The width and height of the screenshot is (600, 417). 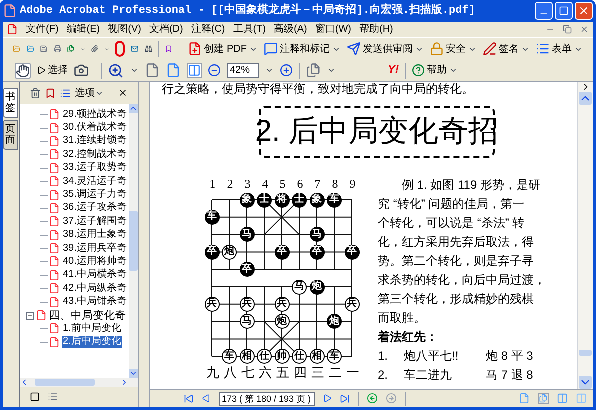 What do you see at coordinates (81, 70) in the screenshot?
I see `camera-icon` at bounding box center [81, 70].